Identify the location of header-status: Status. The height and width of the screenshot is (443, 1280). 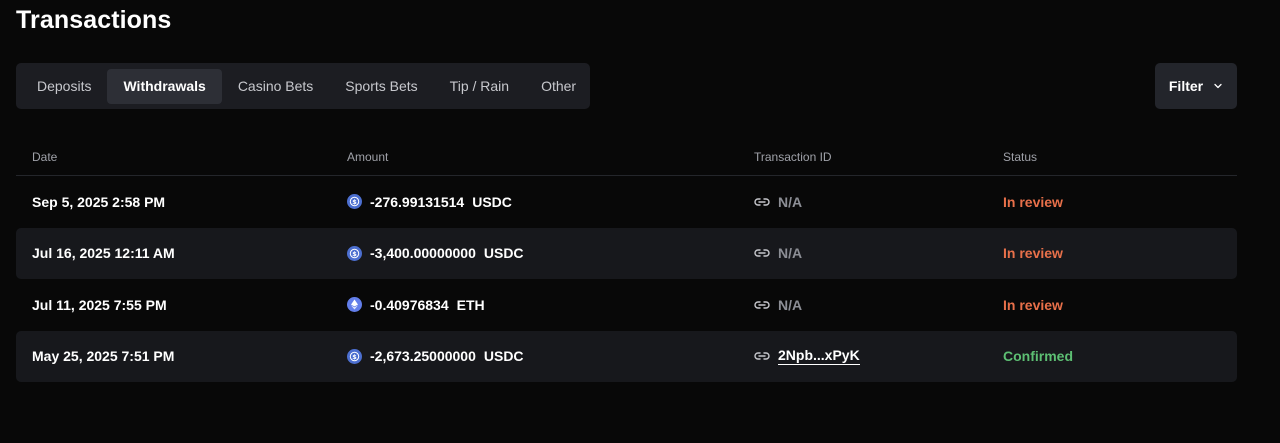
(1020, 157).